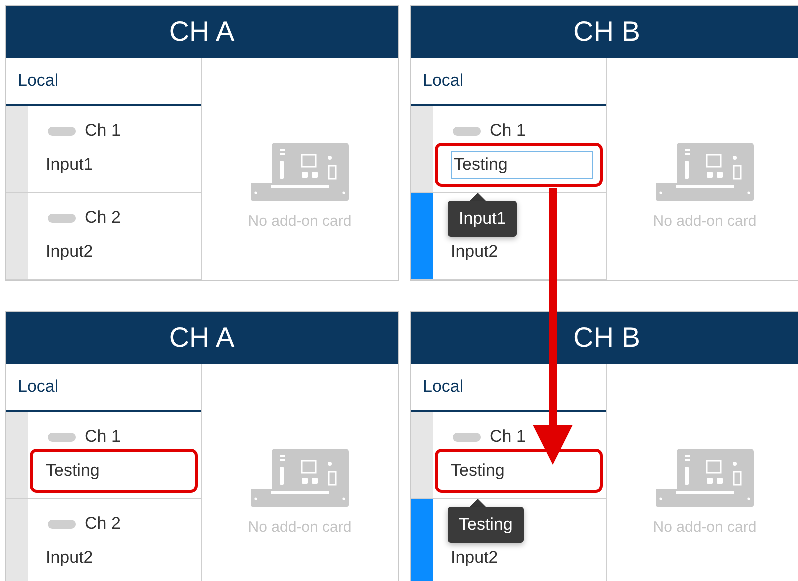  What do you see at coordinates (70, 165) in the screenshot?
I see `channel-name: Input1` at bounding box center [70, 165].